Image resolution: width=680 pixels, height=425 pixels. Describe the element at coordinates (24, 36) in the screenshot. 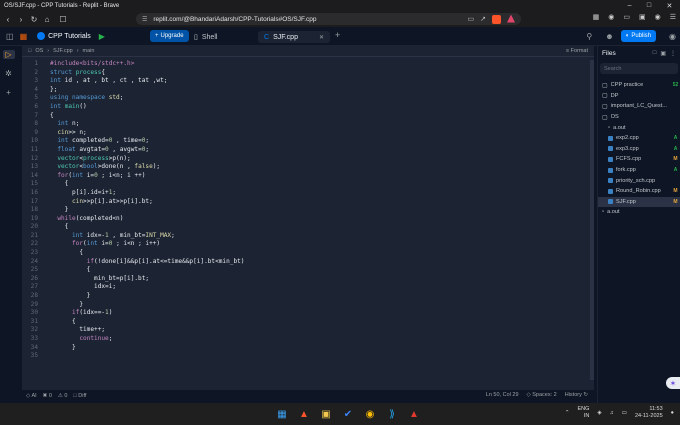

I see `replit-logo-icon: ▦` at that location.